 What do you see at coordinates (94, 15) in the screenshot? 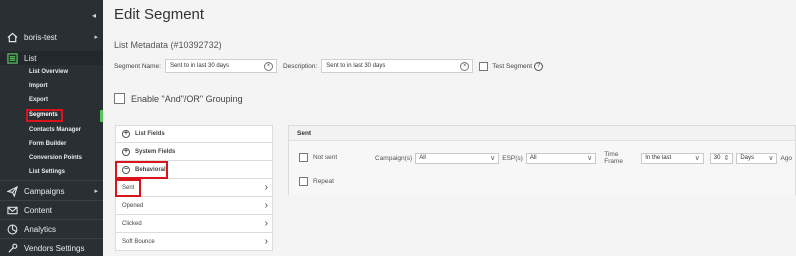
I see `collapse-sidebar-icon: ◂` at bounding box center [94, 15].